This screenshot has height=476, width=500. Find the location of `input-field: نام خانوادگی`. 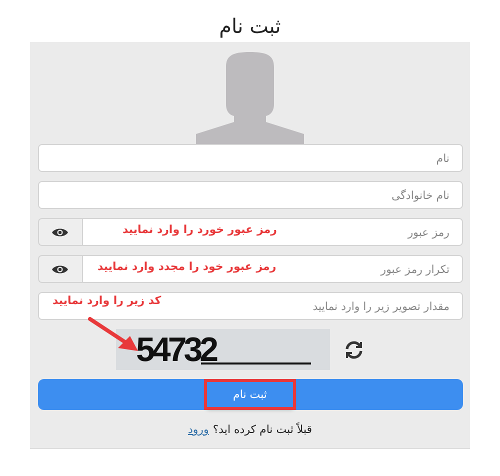

input-field: نام خانوادگی is located at coordinates (250, 195).